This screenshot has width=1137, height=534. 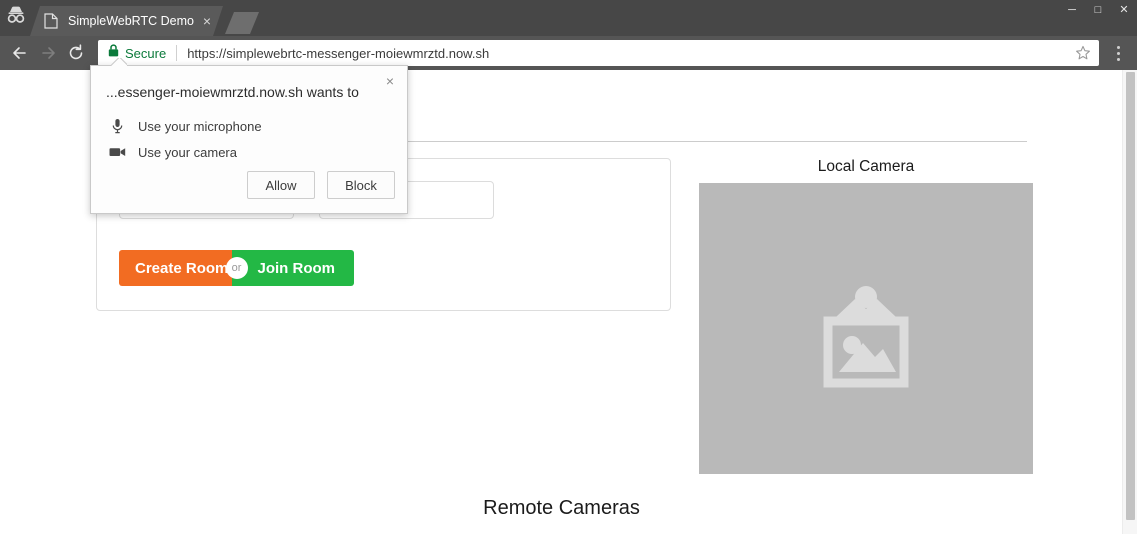 What do you see at coordinates (321, 185) in the screenshot?
I see `dialog-actions: Allow Block` at bounding box center [321, 185].